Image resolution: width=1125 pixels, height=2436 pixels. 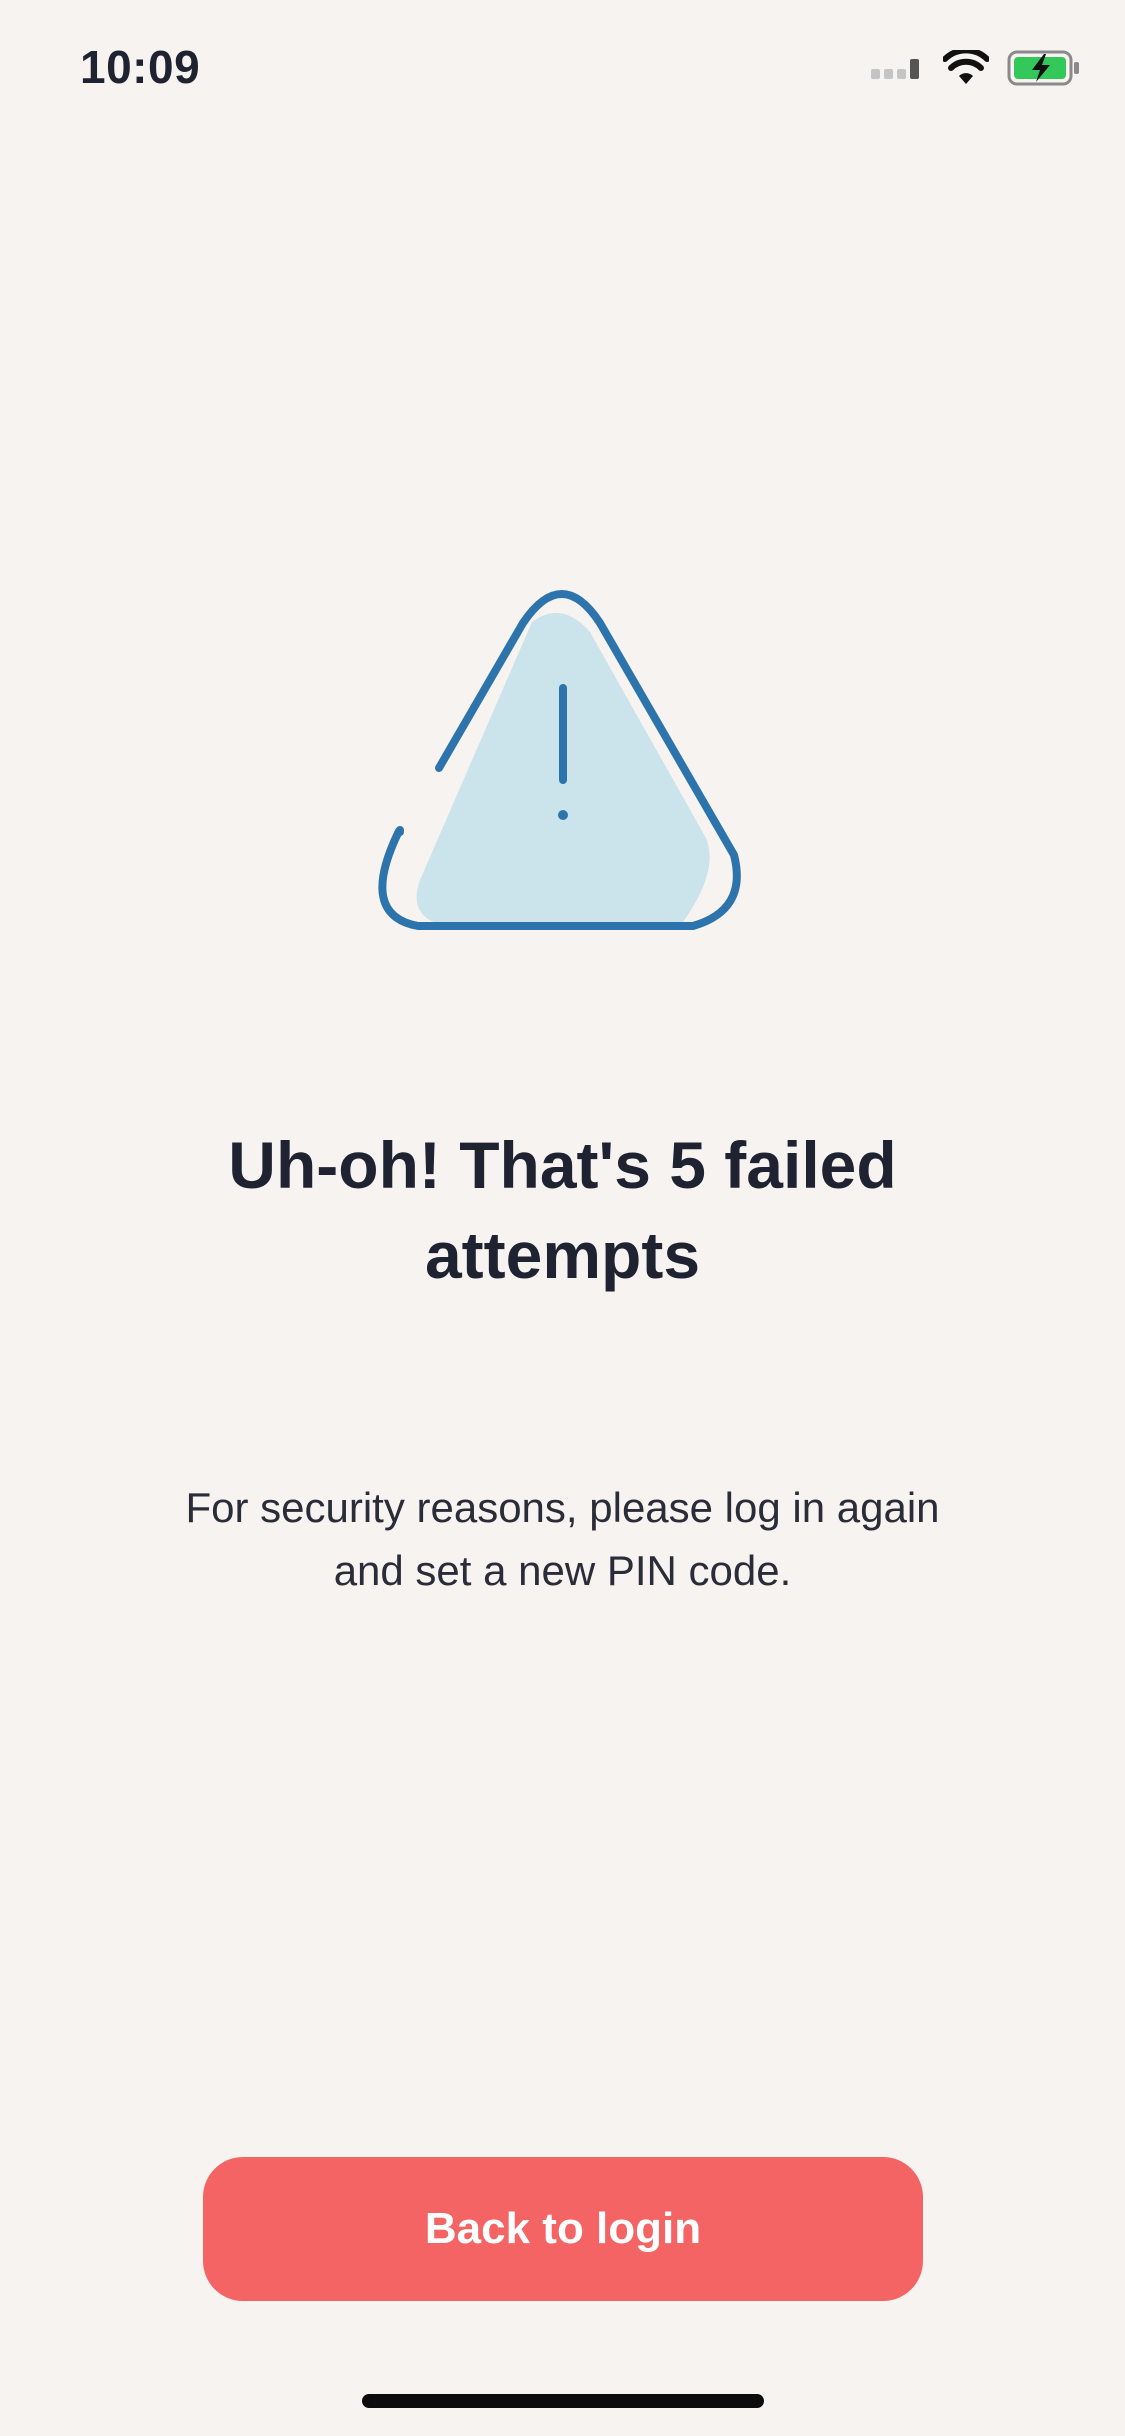 What do you see at coordinates (1044, 70) in the screenshot?
I see `battery-charging-icon` at bounding box center [1044, 70].